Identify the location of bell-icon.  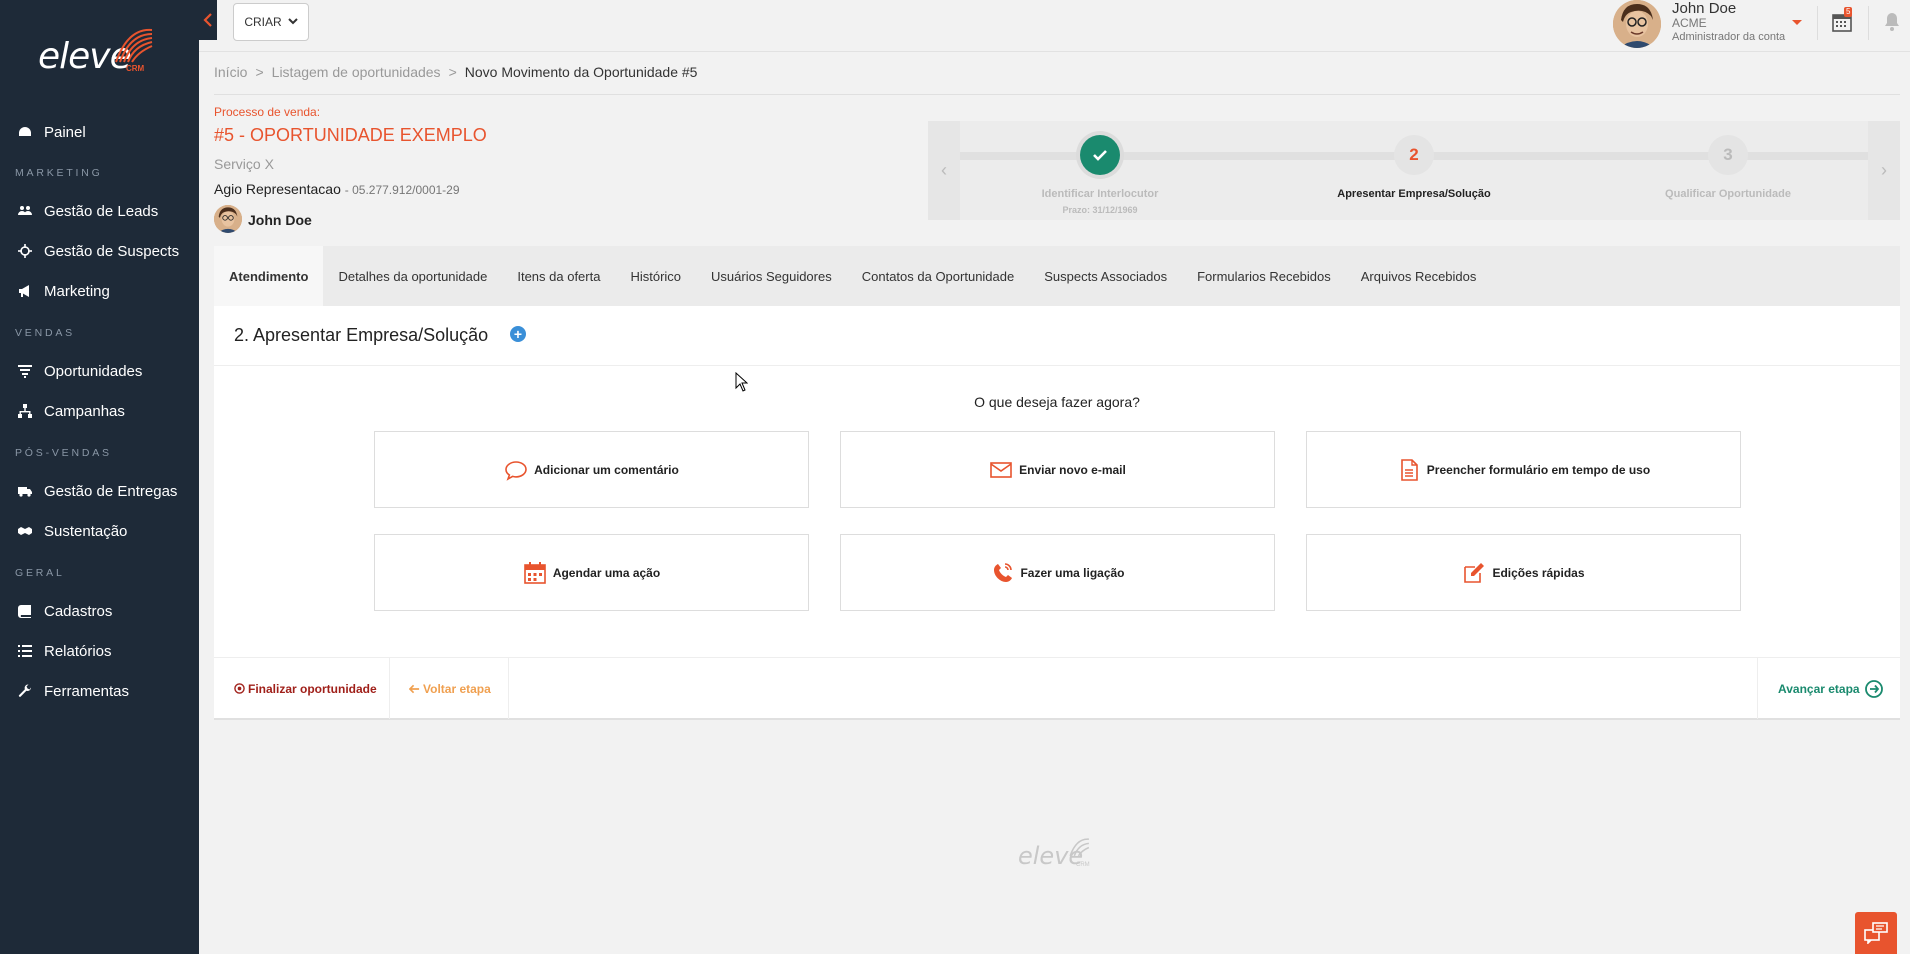
(1892, 22).